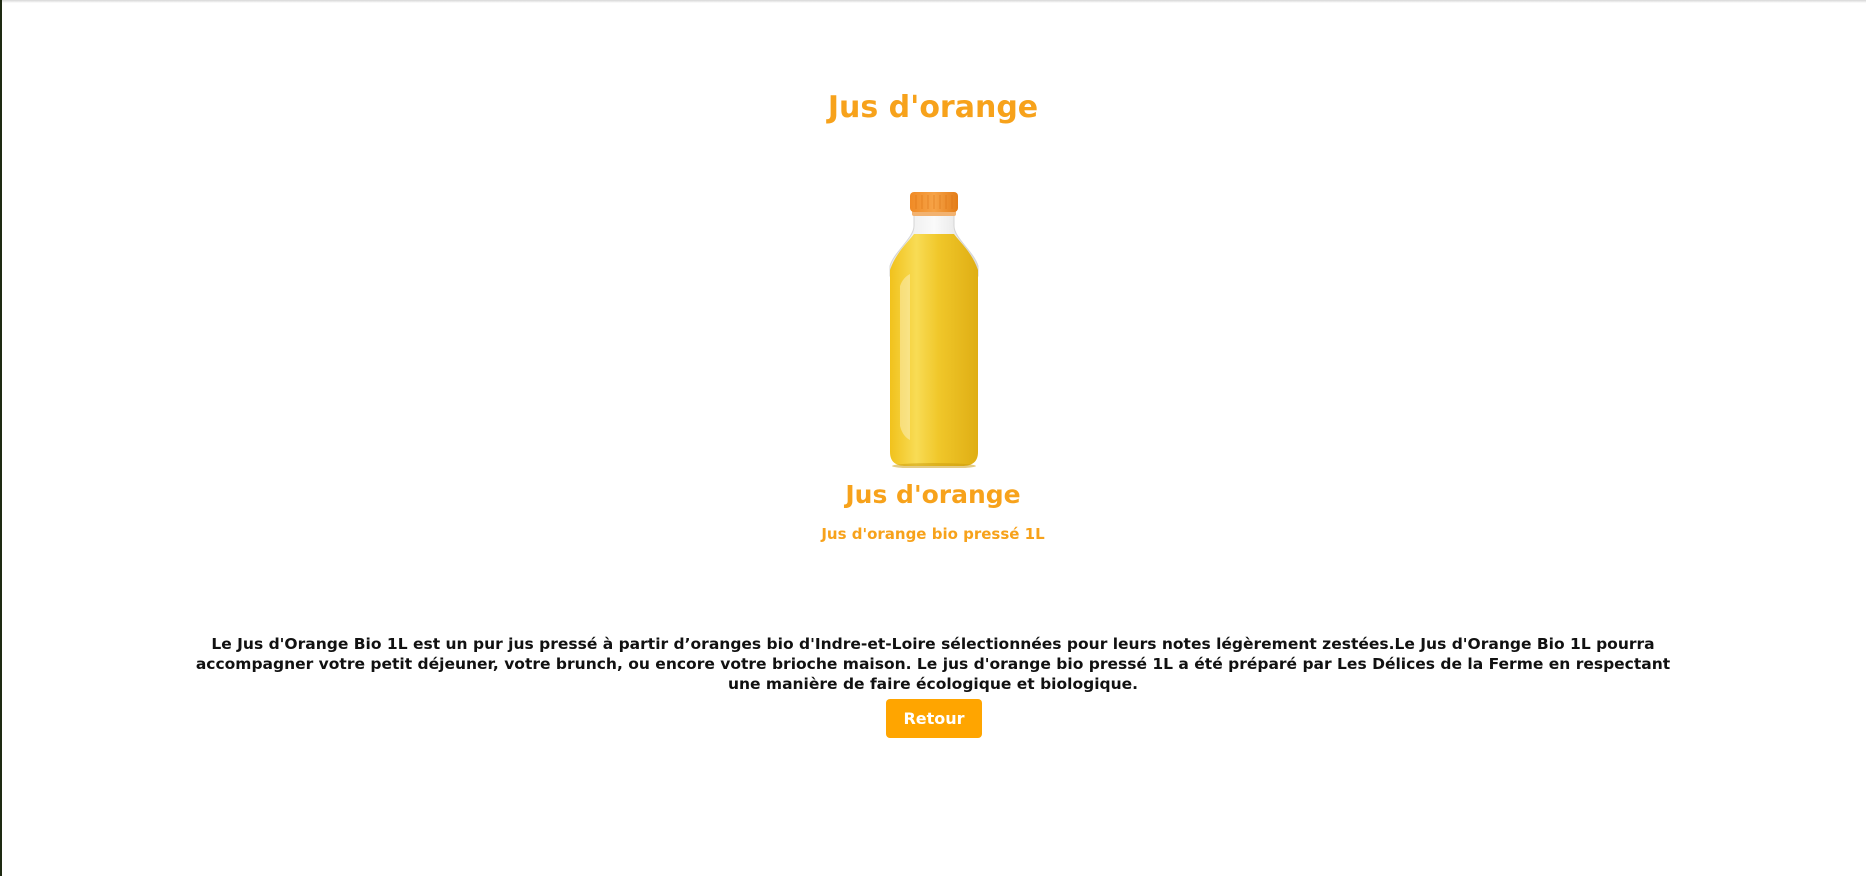 The height and width of the screenshot is (876, 1866). What do you see at coordinates (933, 534) in the screenshot?
I see `product-subtitle: Jus d'orange bio pressé 1L` at bounding box center [933, 534].